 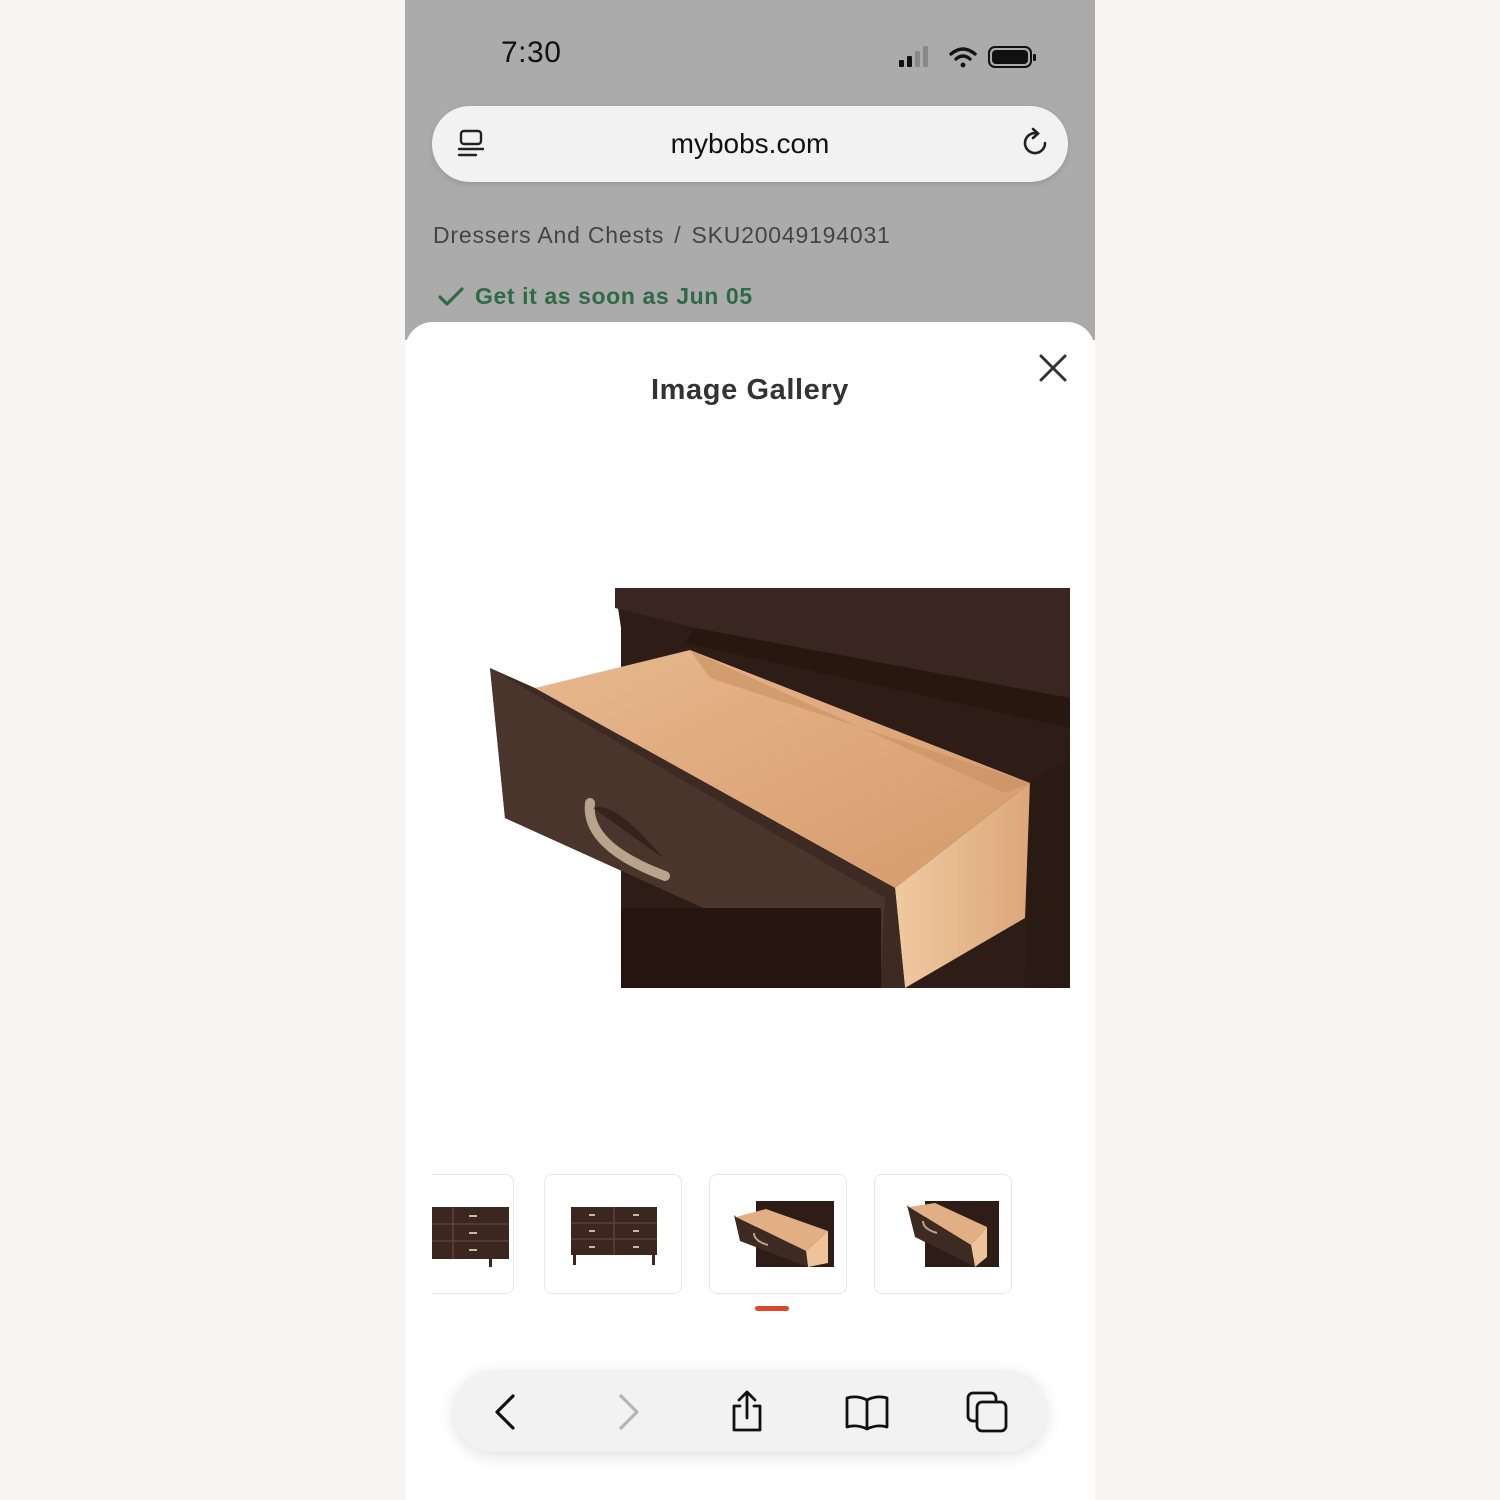 I want to click on signal-icon, so click(x=913, y=56).